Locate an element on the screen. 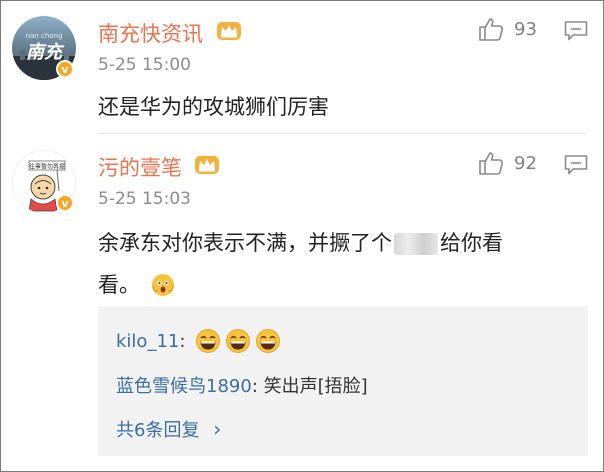  comment-text-line2: 看。 is located at coordinates (137, 285).